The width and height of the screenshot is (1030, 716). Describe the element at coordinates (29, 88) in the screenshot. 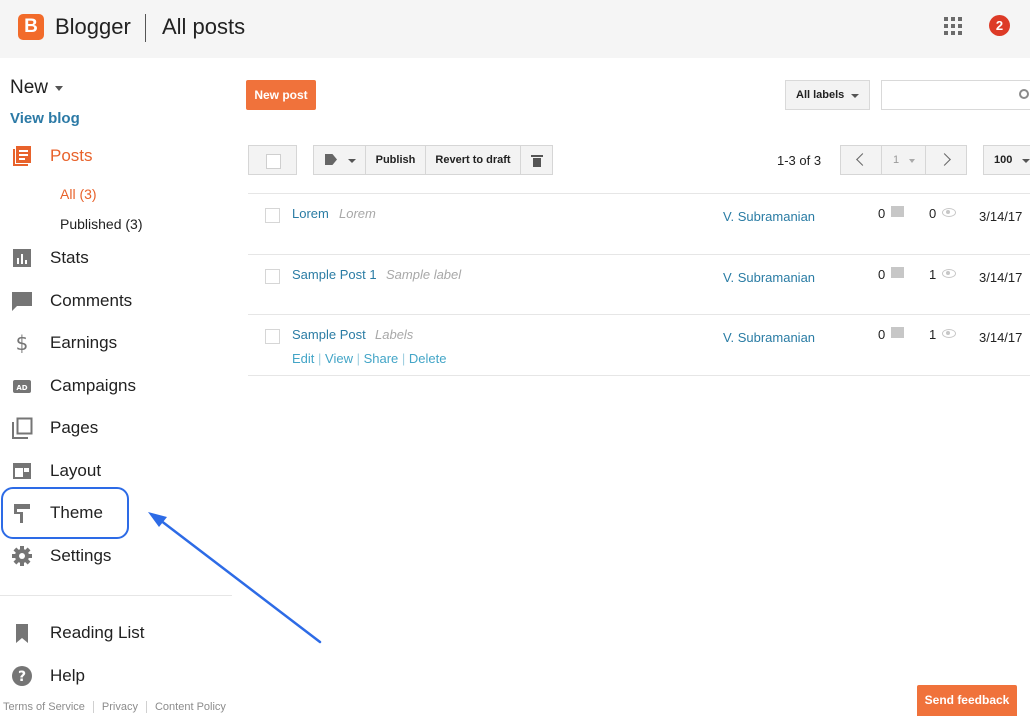

I see `new-blog-menu: New` at that location.